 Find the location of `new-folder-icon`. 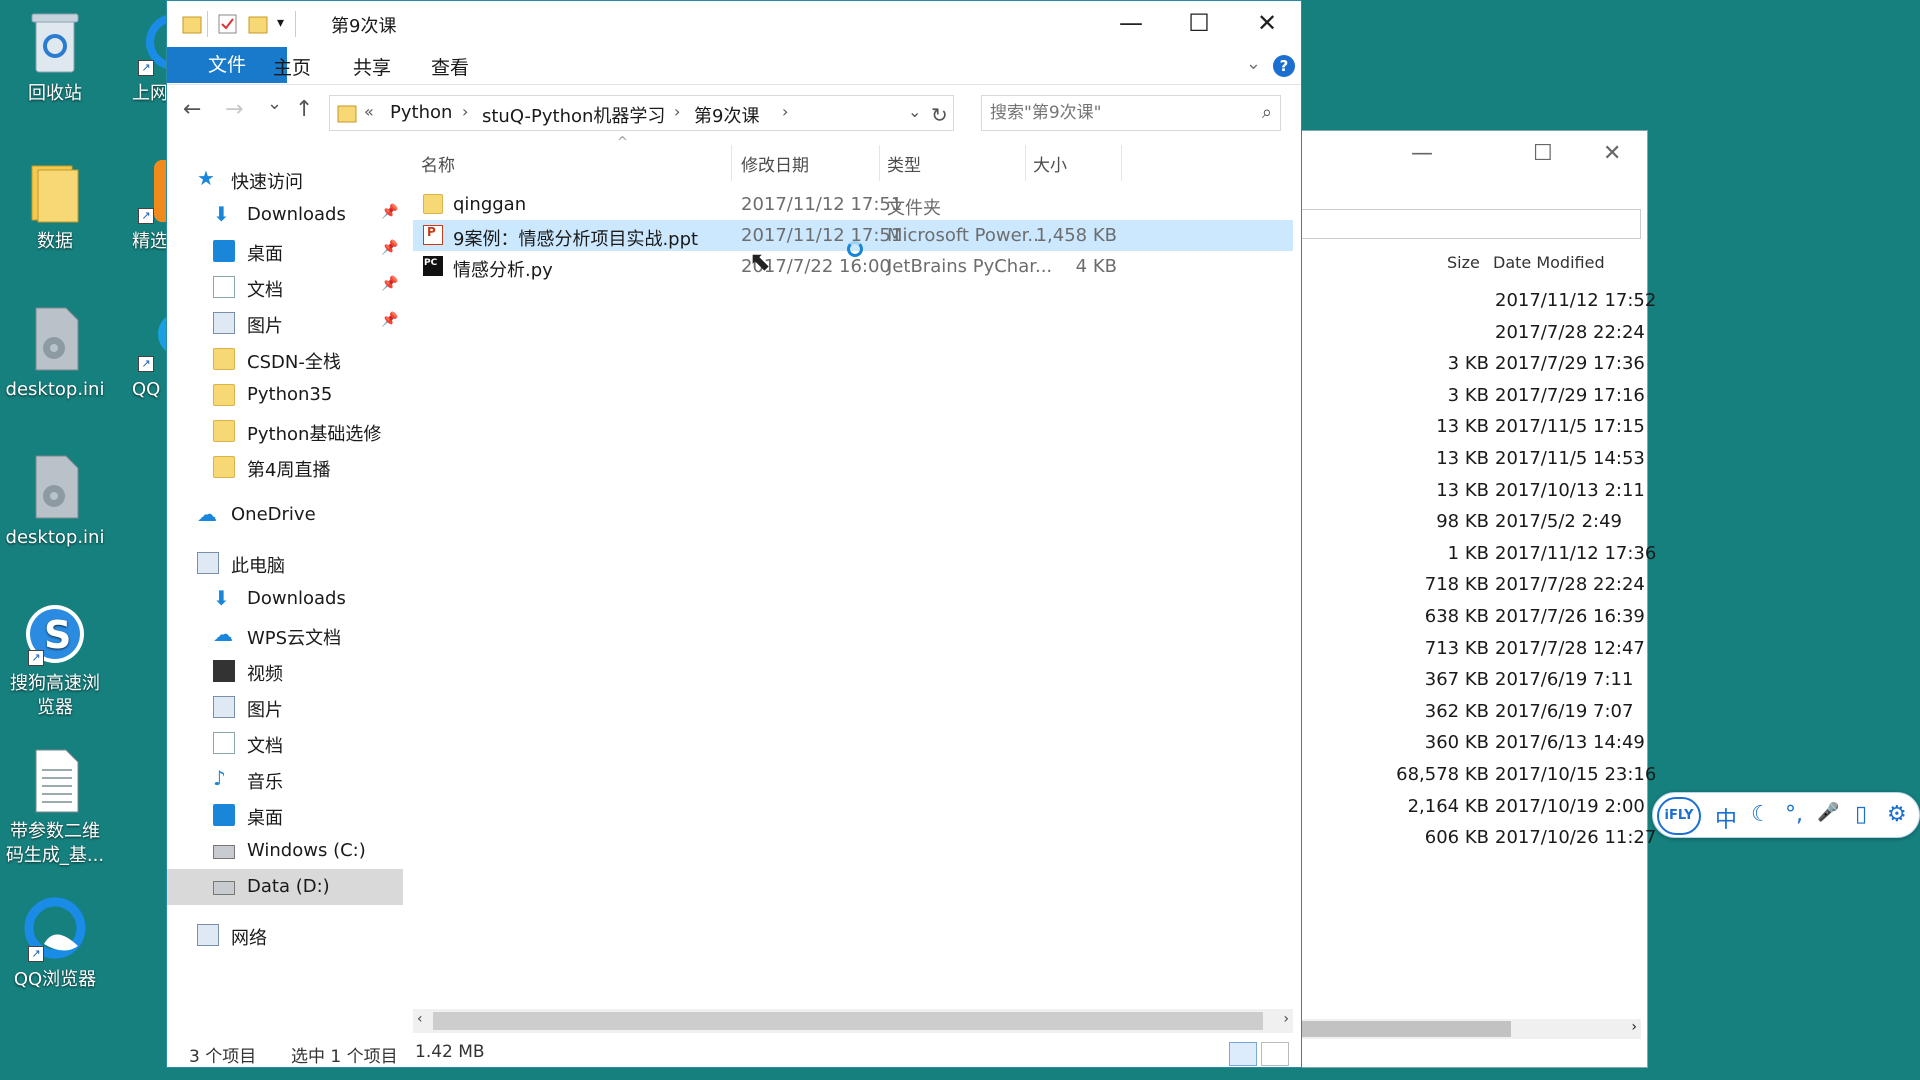

new-folder-icon is located at coordinates (258, 24).